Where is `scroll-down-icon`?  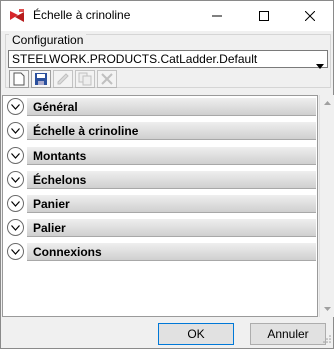
scroll-down-icon is located at coordinates (327, 309).